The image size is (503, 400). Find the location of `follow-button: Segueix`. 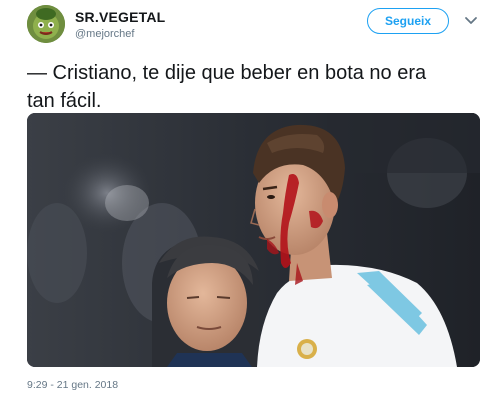

follow-button: Segueix is located at coordinates (408, 21).